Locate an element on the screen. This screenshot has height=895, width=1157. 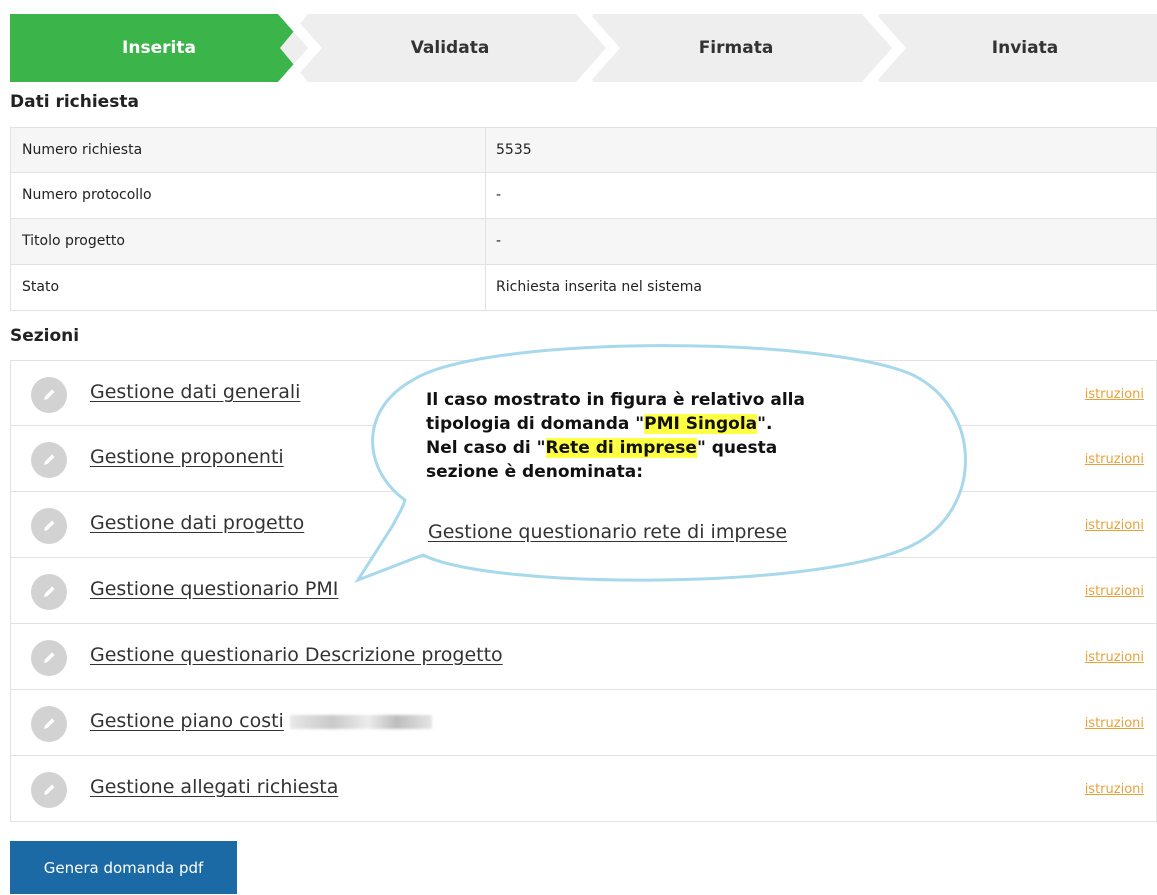
callout-line-2-suffix: ". is located at coordinates (765, 424).